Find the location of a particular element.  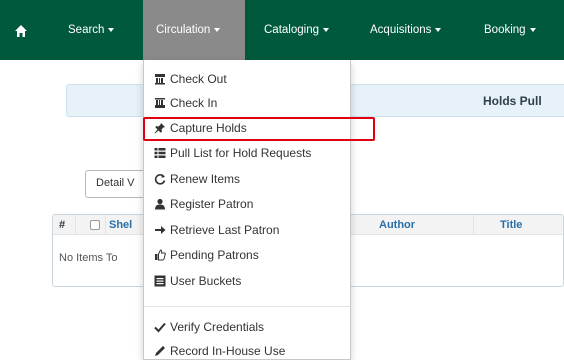

pencil-icon is located at coordinates (160, 351).